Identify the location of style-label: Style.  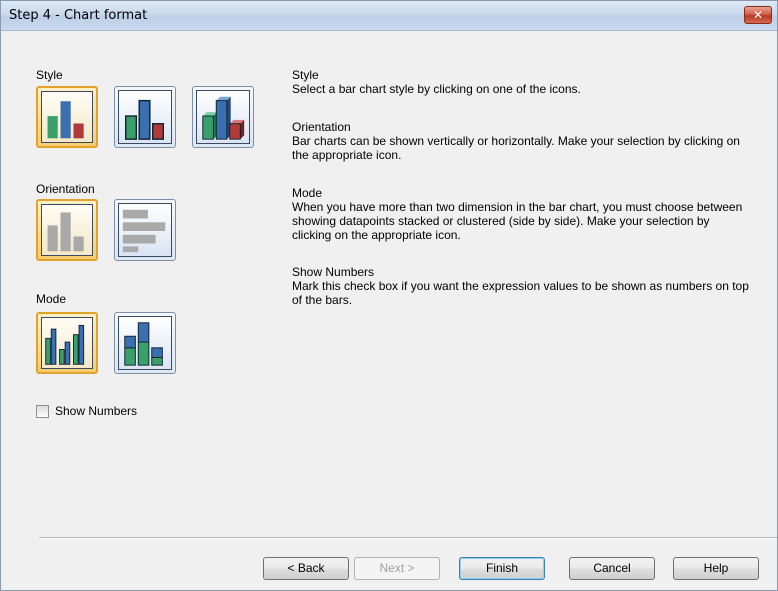
(49, 75).